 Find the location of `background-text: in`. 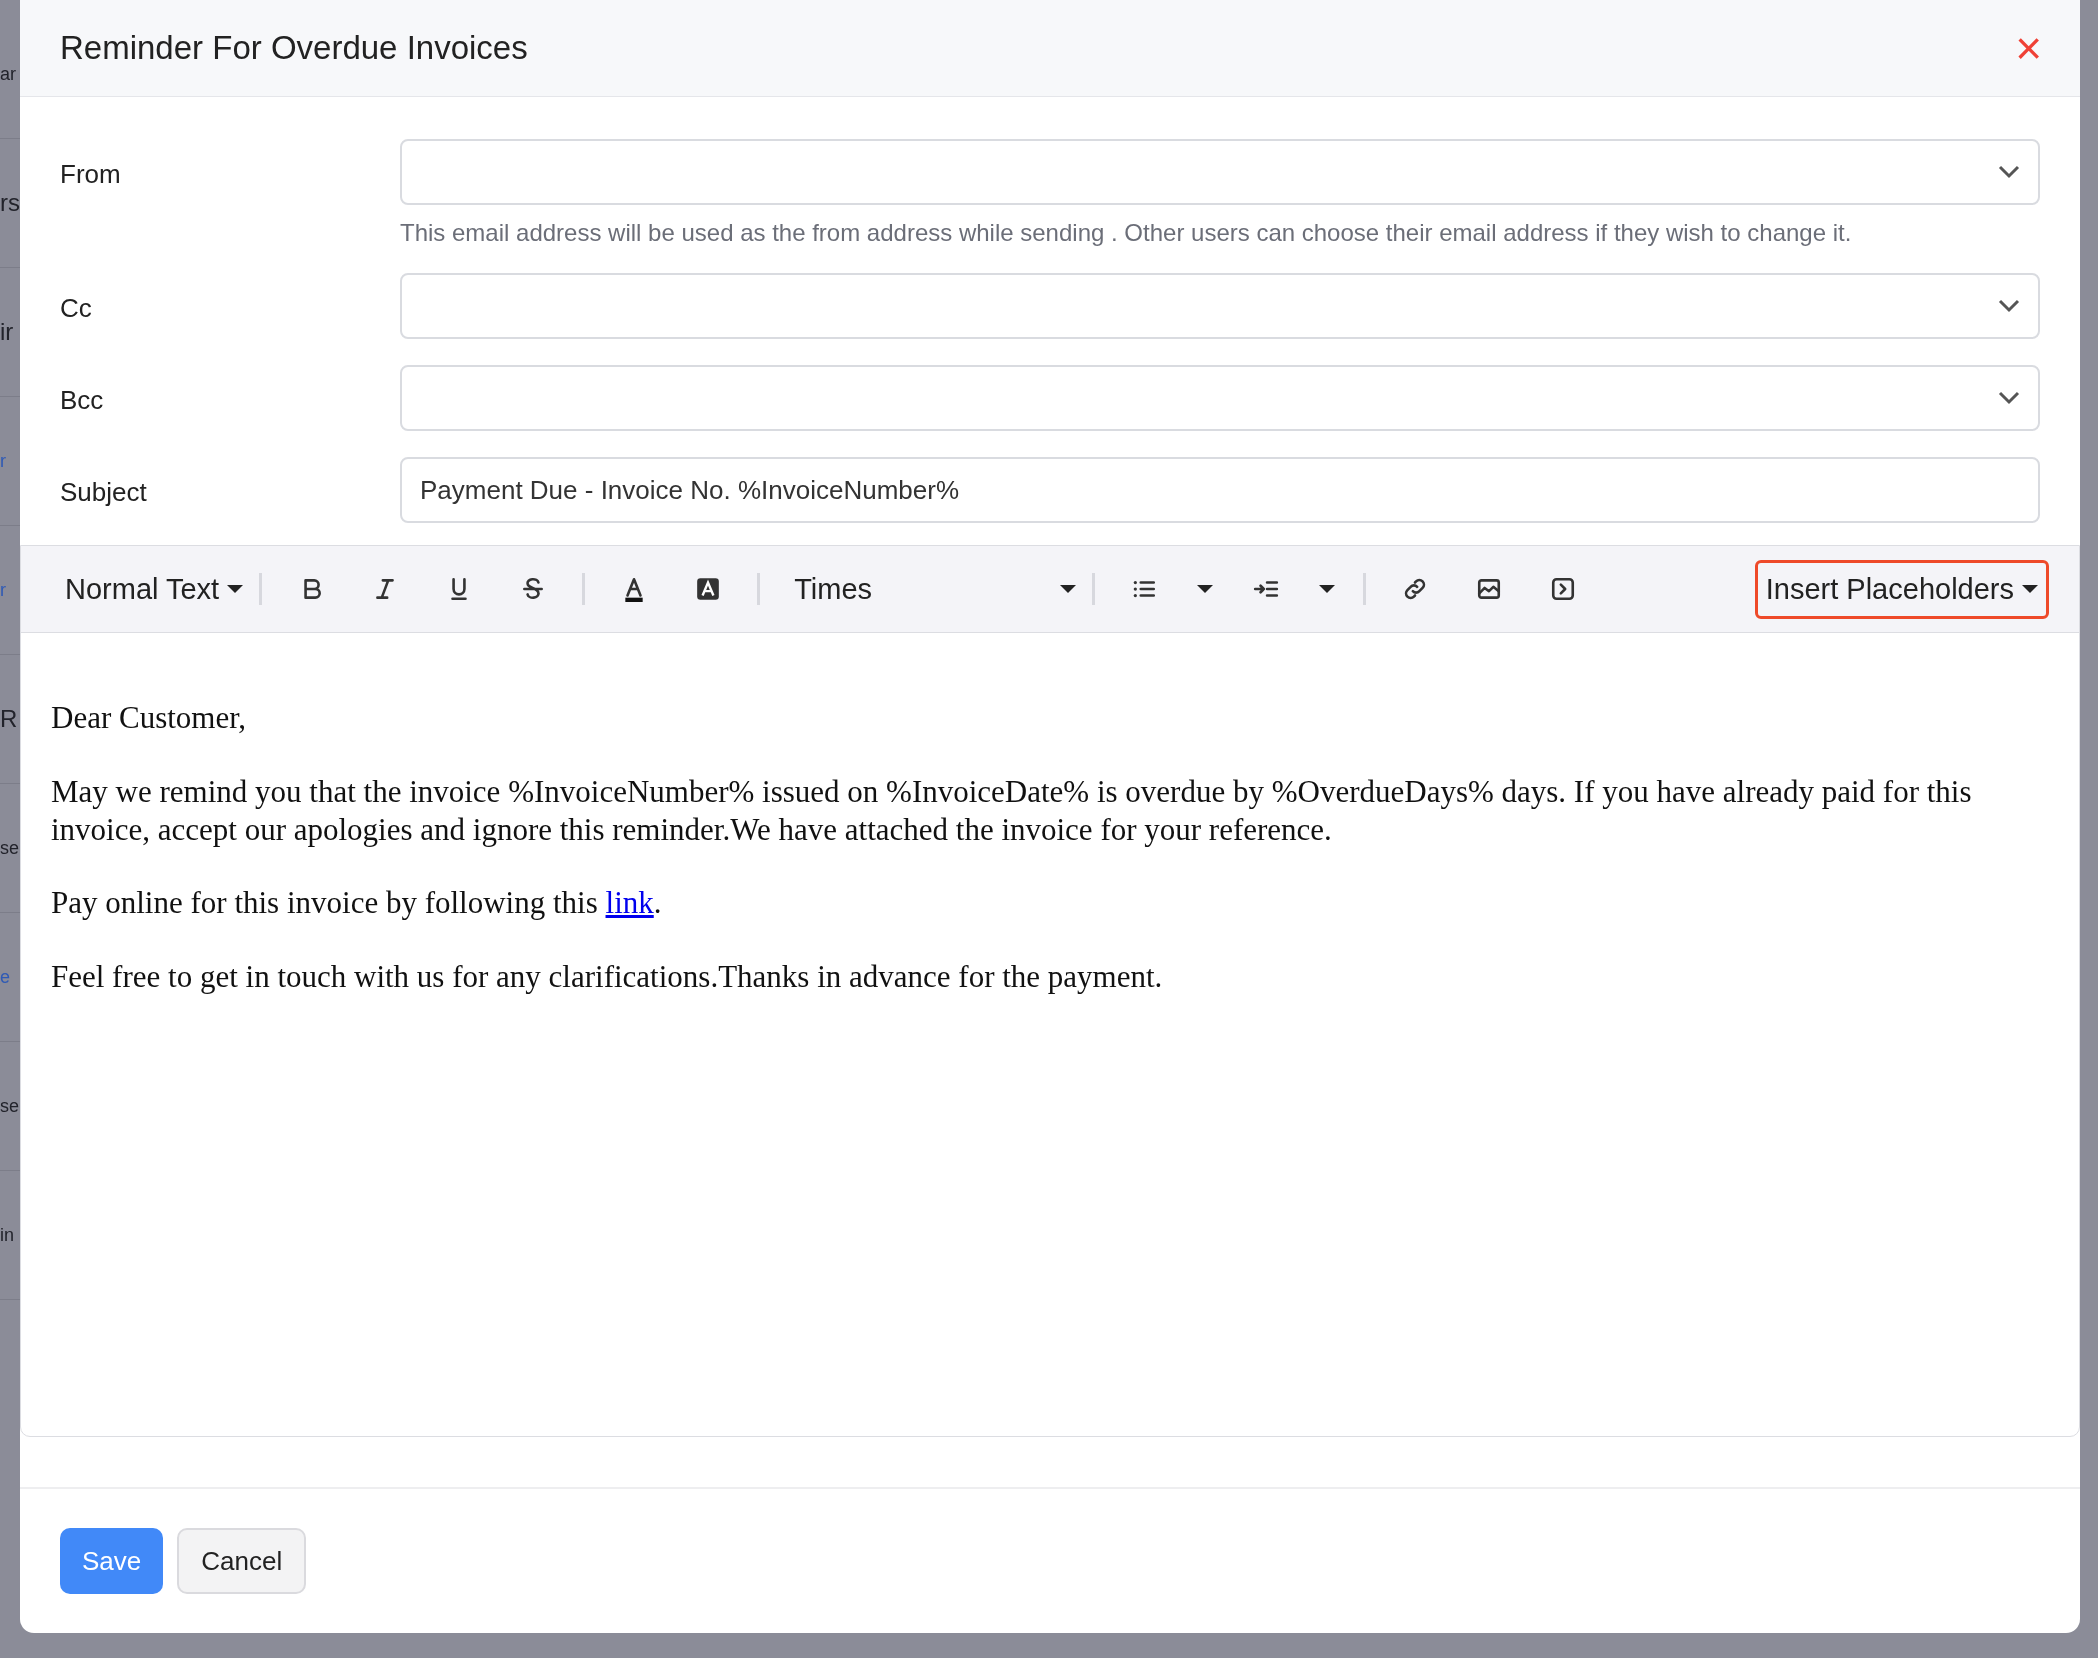

background-text: in is located at coordinates (10, 1235).